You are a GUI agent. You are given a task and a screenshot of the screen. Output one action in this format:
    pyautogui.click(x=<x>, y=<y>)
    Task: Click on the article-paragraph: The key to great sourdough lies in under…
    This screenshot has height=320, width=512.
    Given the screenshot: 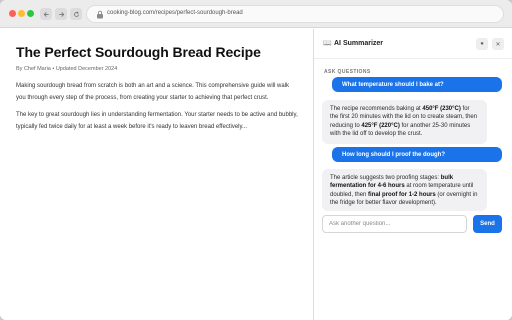 What is the action you would take?
    pyautogui.click(x=157, y=121)
    